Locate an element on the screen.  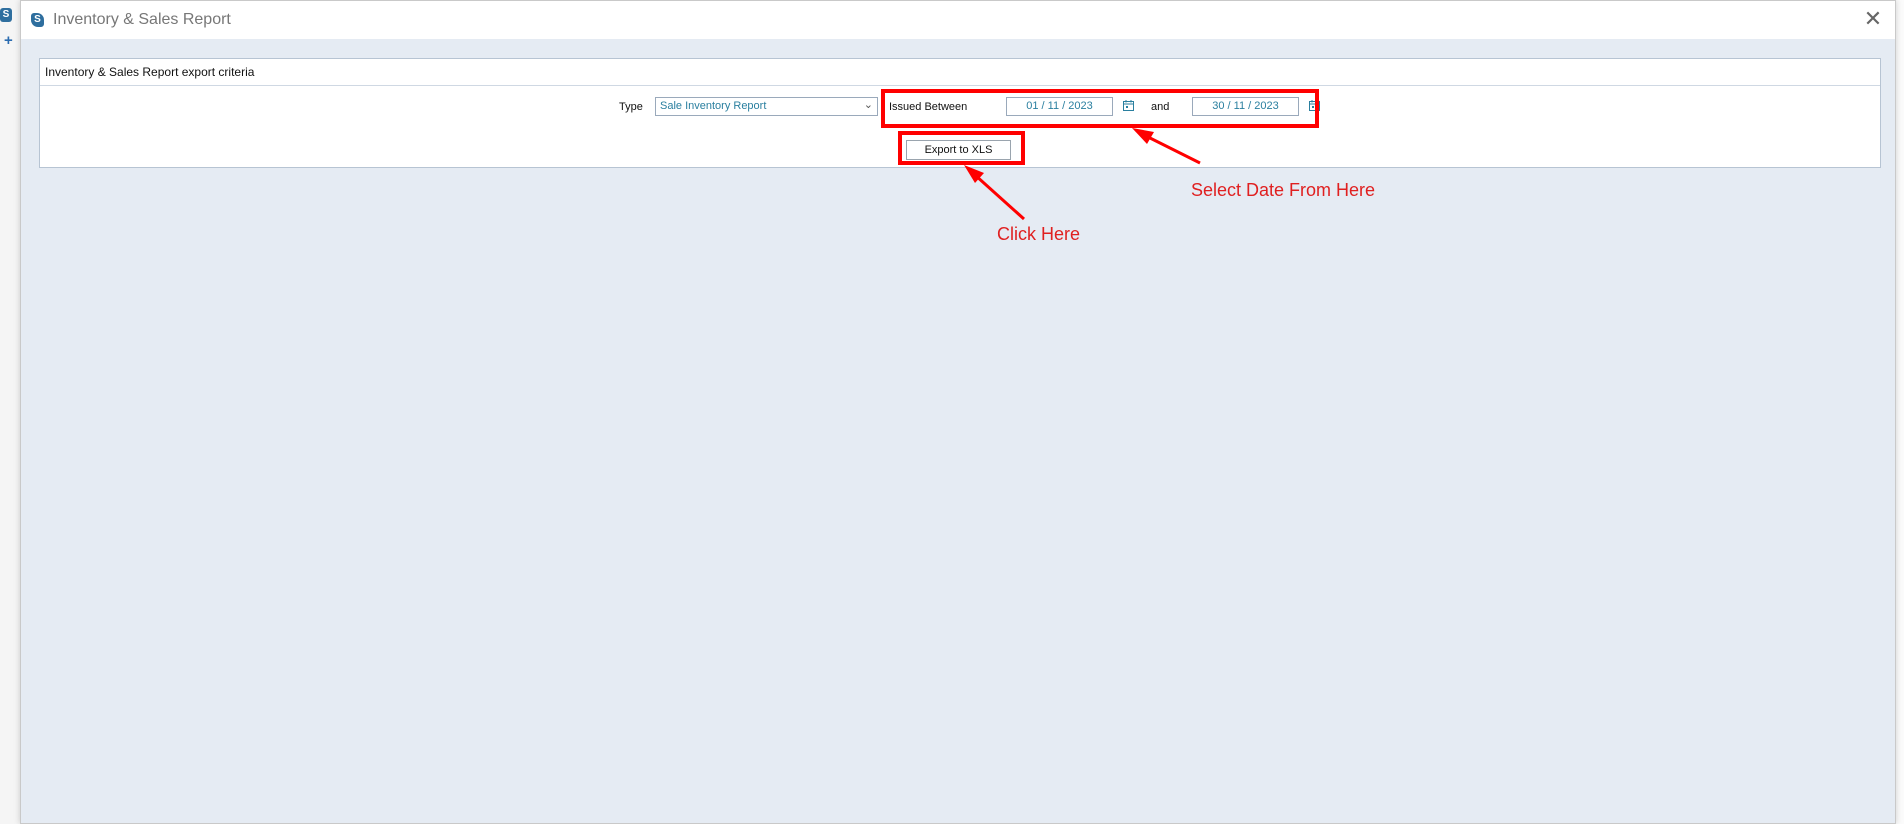
annotation-click-here: Click Here is located at coordinates (1039, 234).